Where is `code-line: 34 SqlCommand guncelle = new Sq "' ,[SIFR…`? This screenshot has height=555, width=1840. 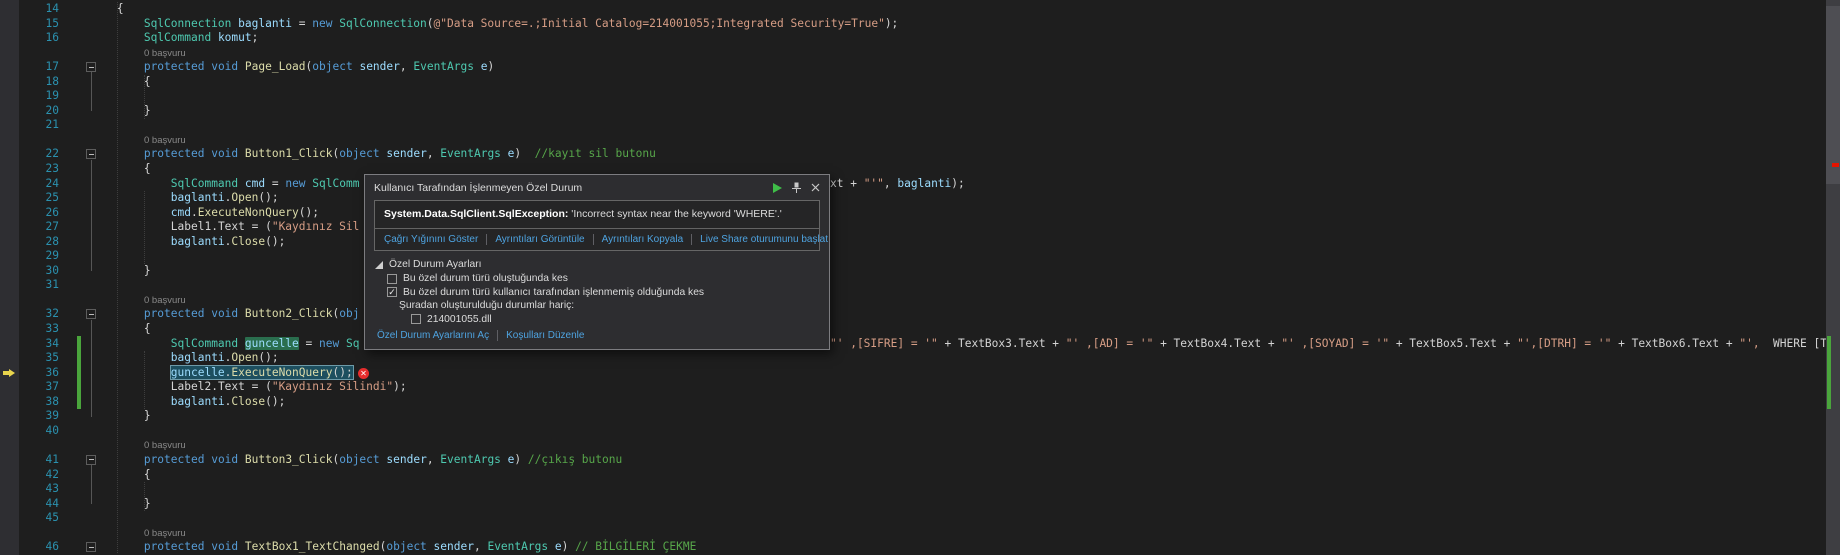
code-line: 34 SqlCommand guncelle = new Sq "' ,[SIFR… is located at coordinates (920, 344).